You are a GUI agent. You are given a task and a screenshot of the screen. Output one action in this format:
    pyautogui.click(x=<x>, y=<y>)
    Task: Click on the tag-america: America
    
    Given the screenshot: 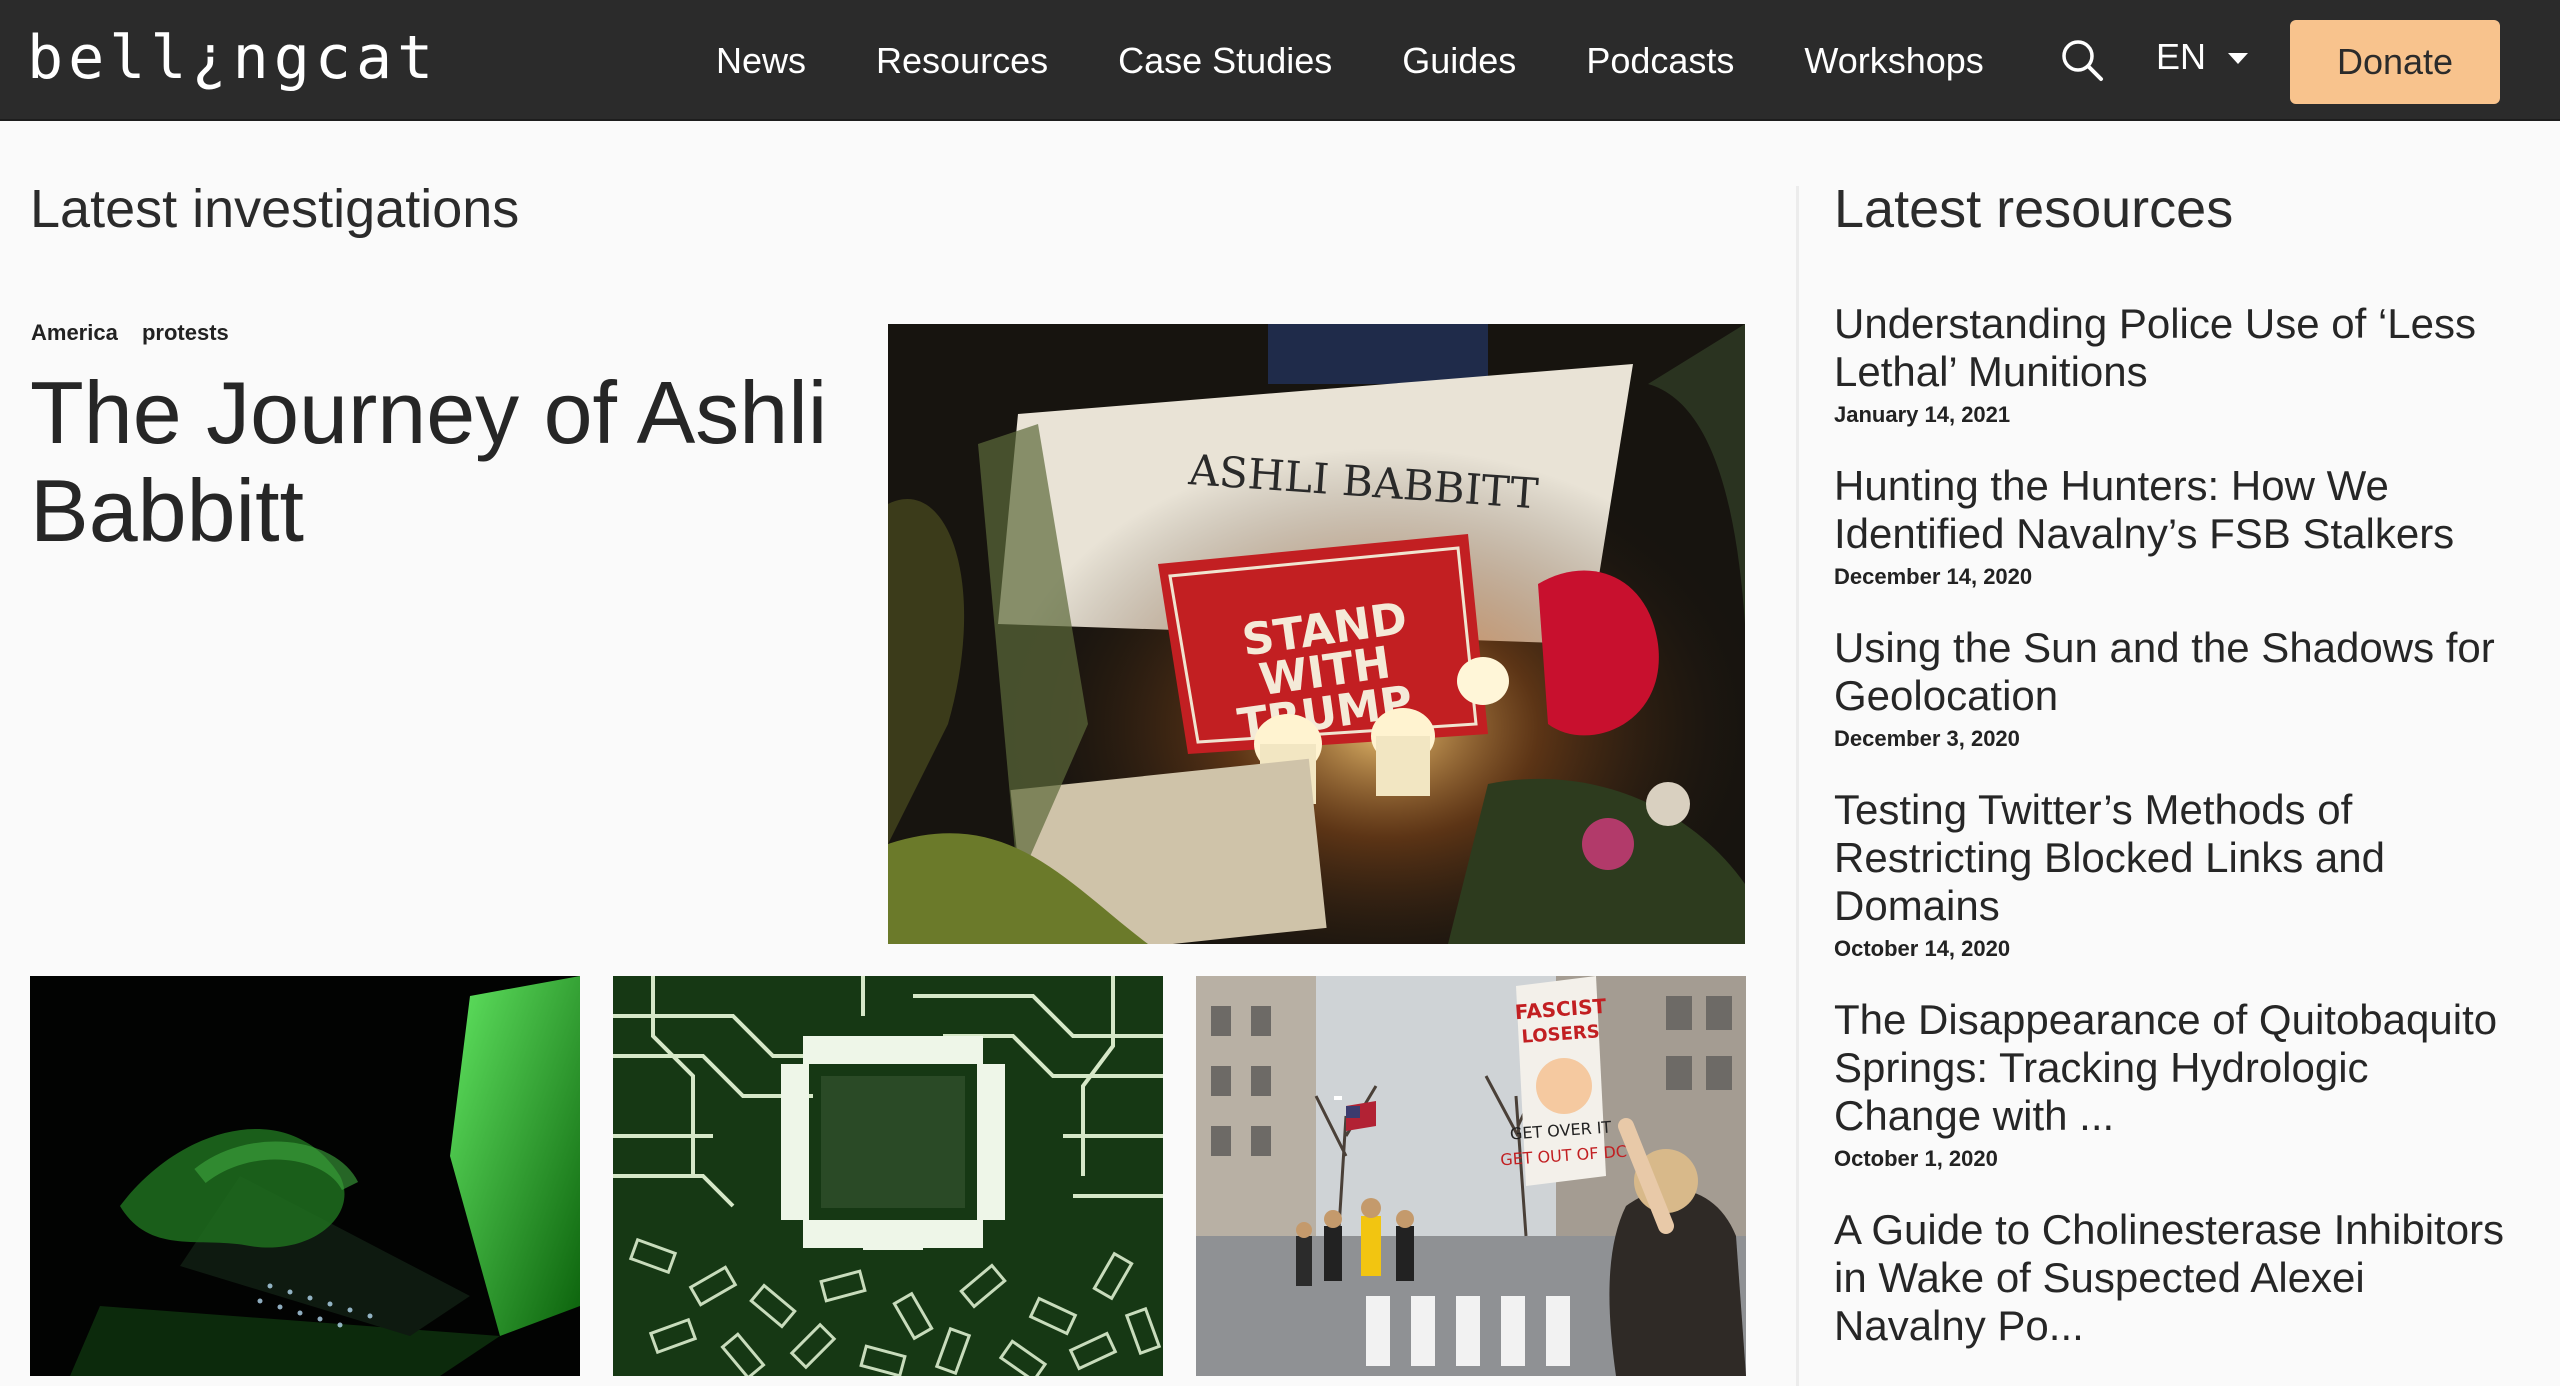 What is the action you would take?
    pyautogui.click(x=74, y=332)
    